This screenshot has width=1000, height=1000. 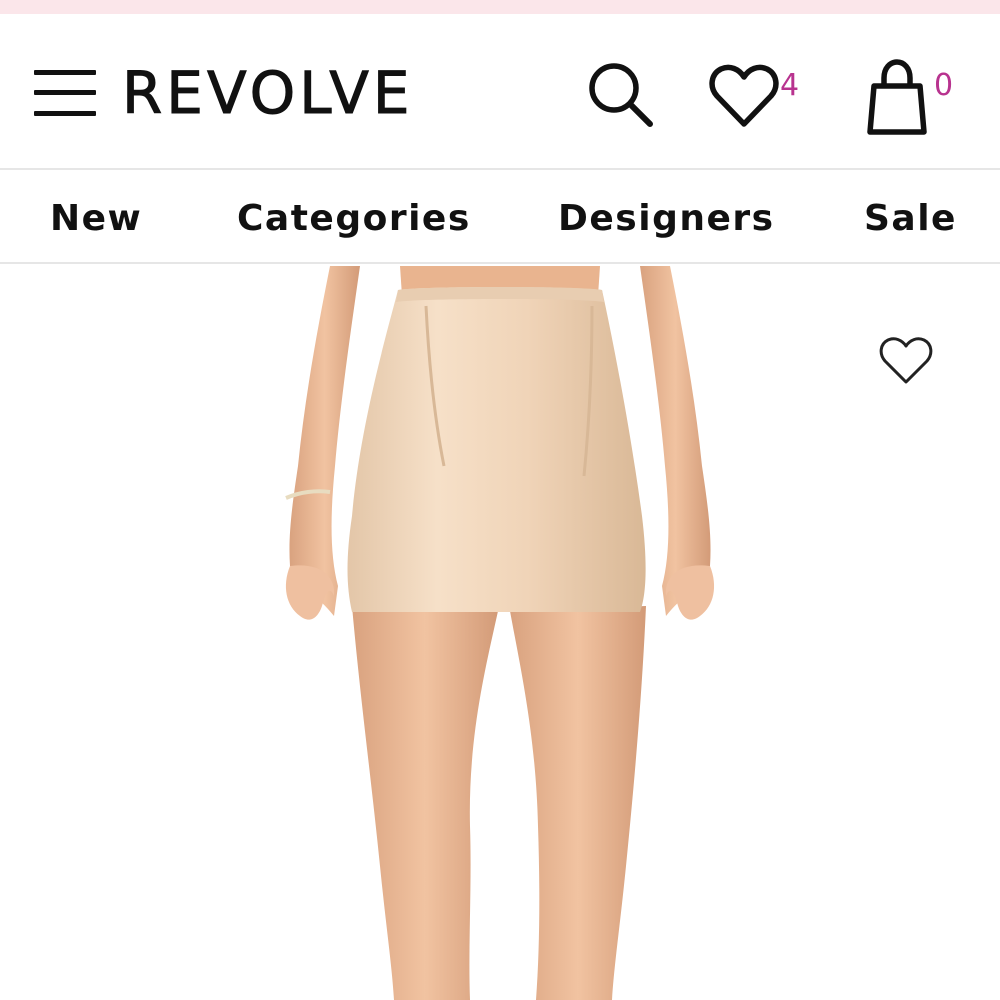 I want to click on nav-item-new: New, so click(x=96, y=218).